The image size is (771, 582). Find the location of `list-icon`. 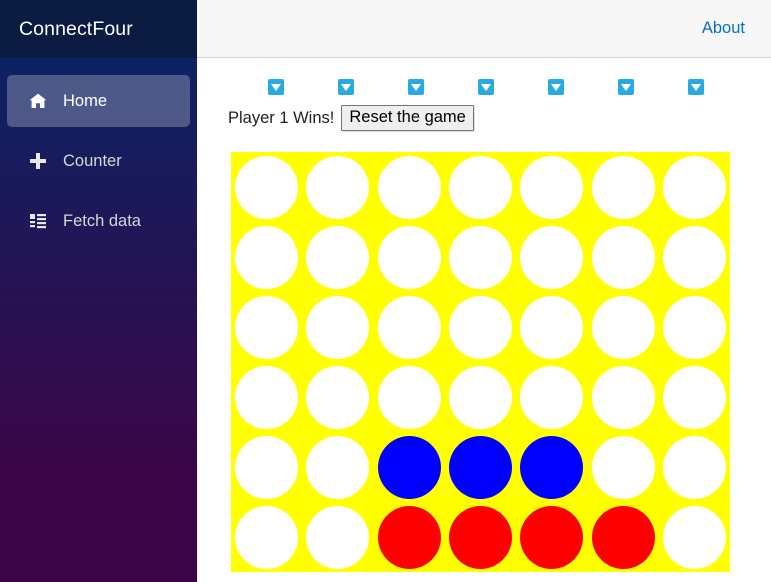

list-icon is located at coordinates (38, 221).